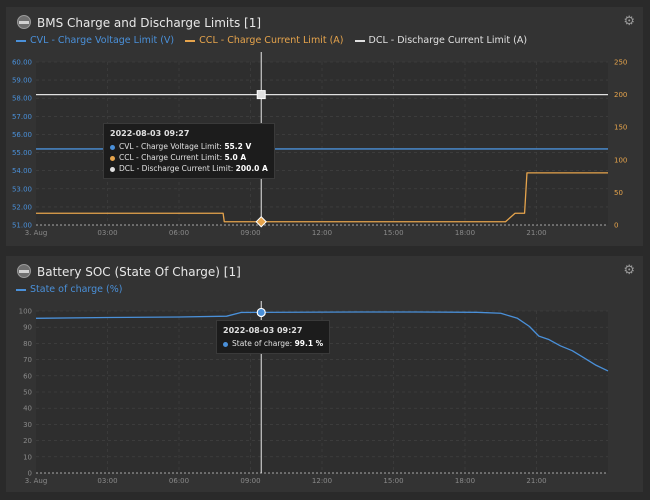 Image resolution: width=650 pixels, height=500 pixels. What do you see at coordinates (620, 63) in the screenshot?
I see `y-right-tick-label: 250` at bounding box center [620, 63].